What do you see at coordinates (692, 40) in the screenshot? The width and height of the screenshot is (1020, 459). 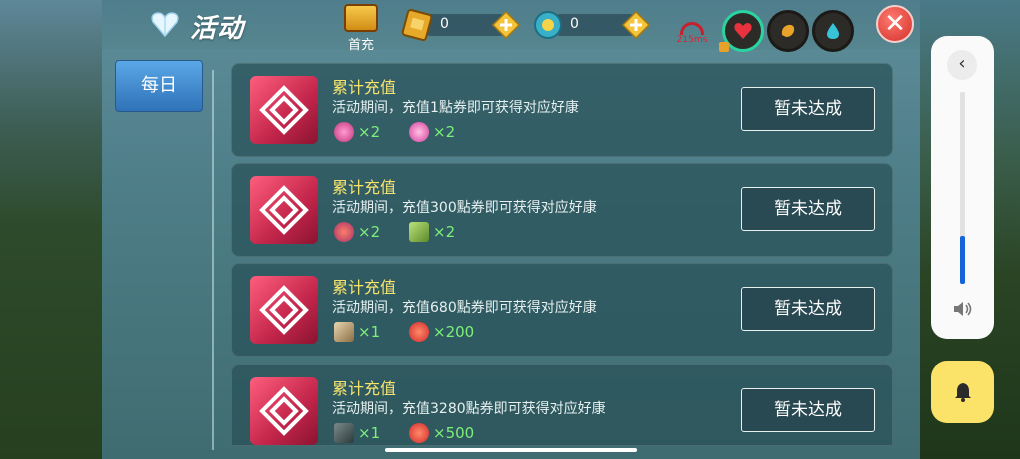 I see `ping-text: 215ms` at bounding box center [692, 40].